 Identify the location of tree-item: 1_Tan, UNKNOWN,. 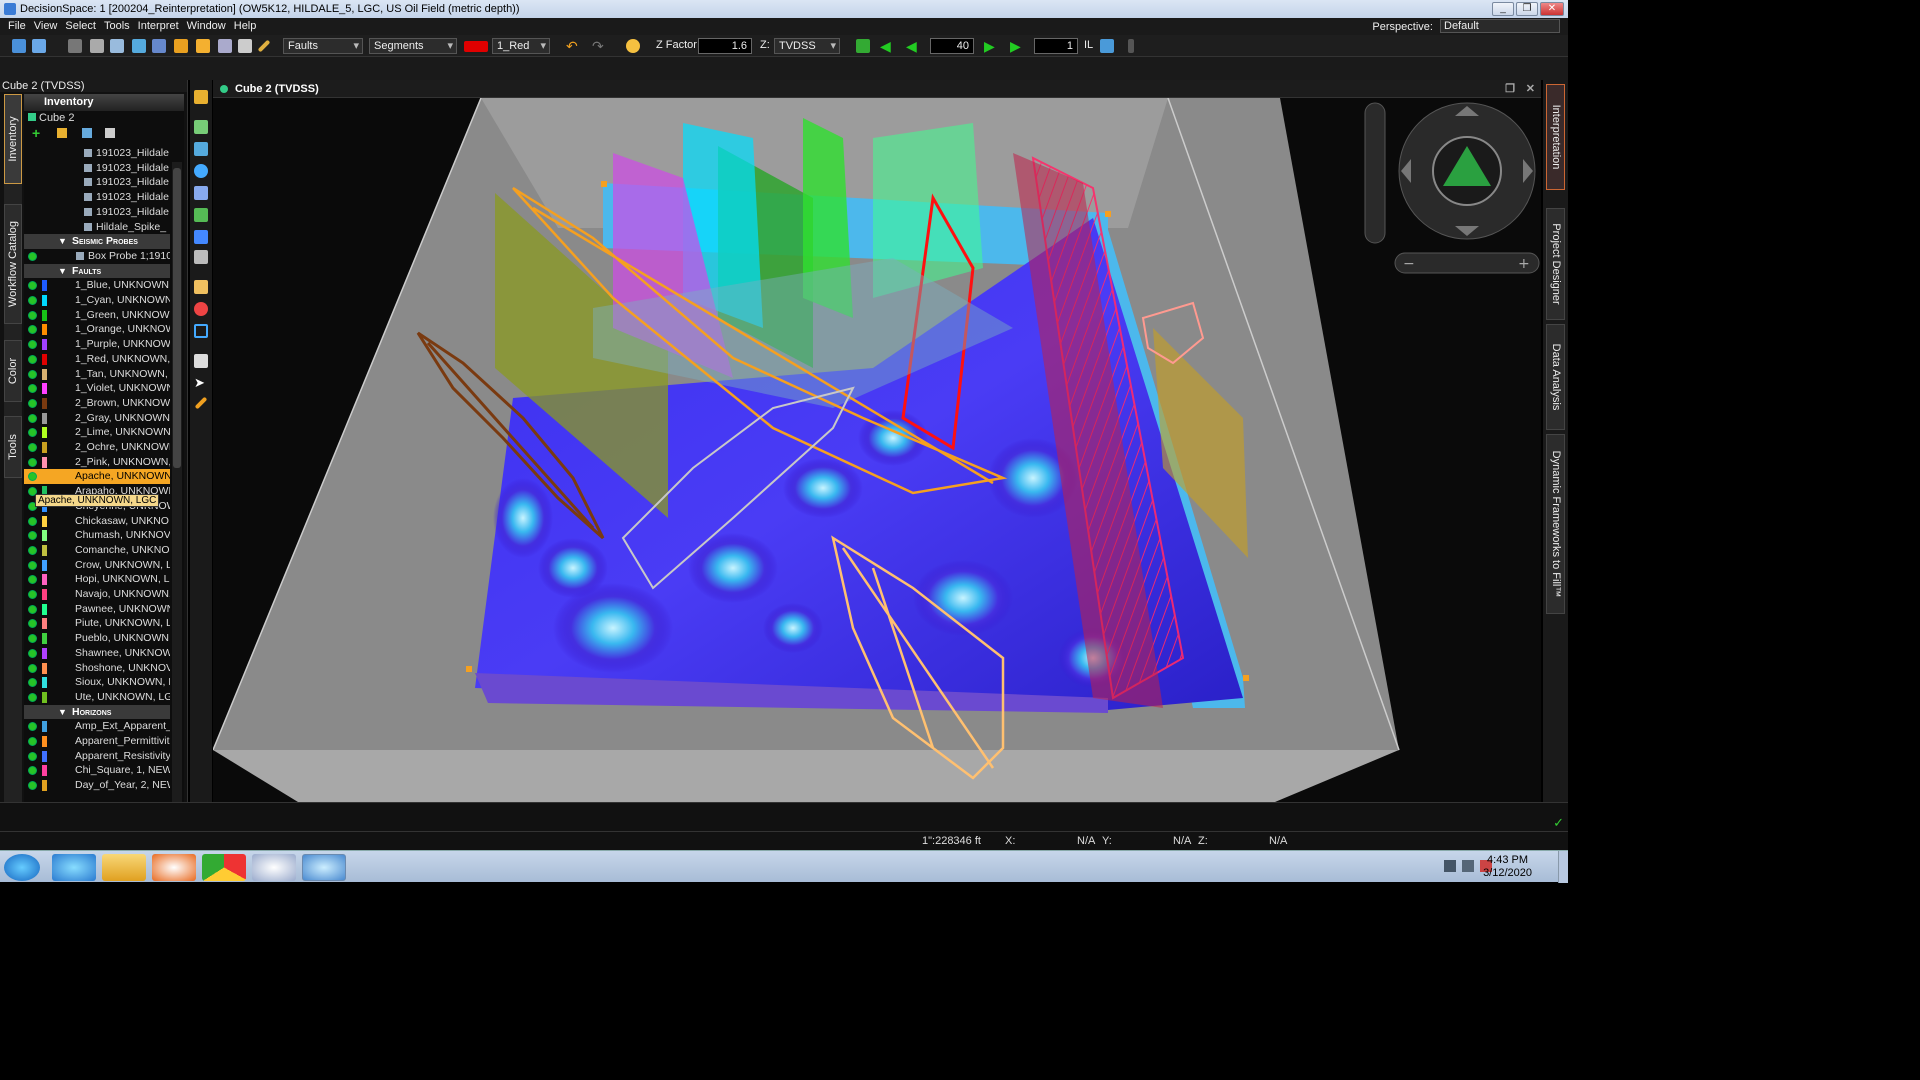
(97, 374).